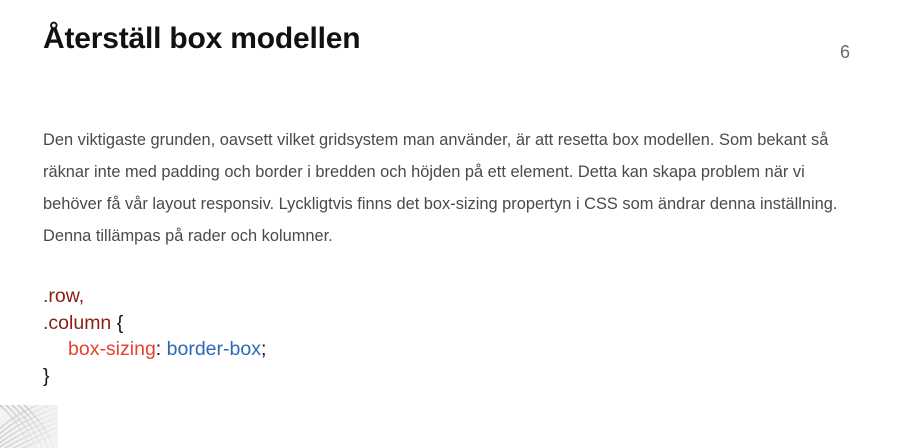 The height and width of the screenshot is (448, 907). Describe the element at coordinates (202, 38) in the screenshot. I see `slide-title: Återställ box modellen` at that location.